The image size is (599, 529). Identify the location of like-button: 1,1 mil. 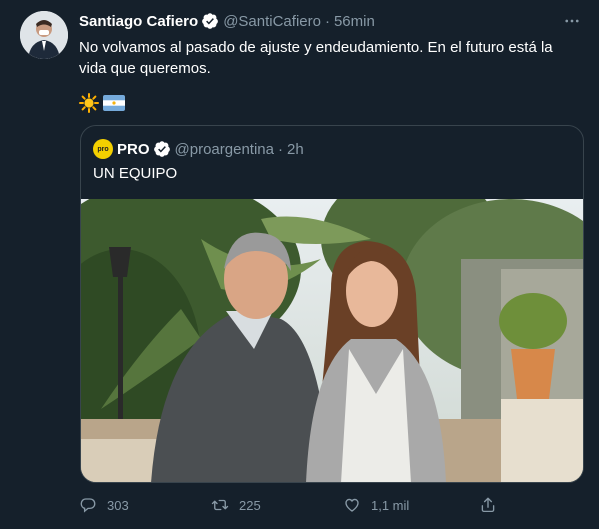
(376, 505).